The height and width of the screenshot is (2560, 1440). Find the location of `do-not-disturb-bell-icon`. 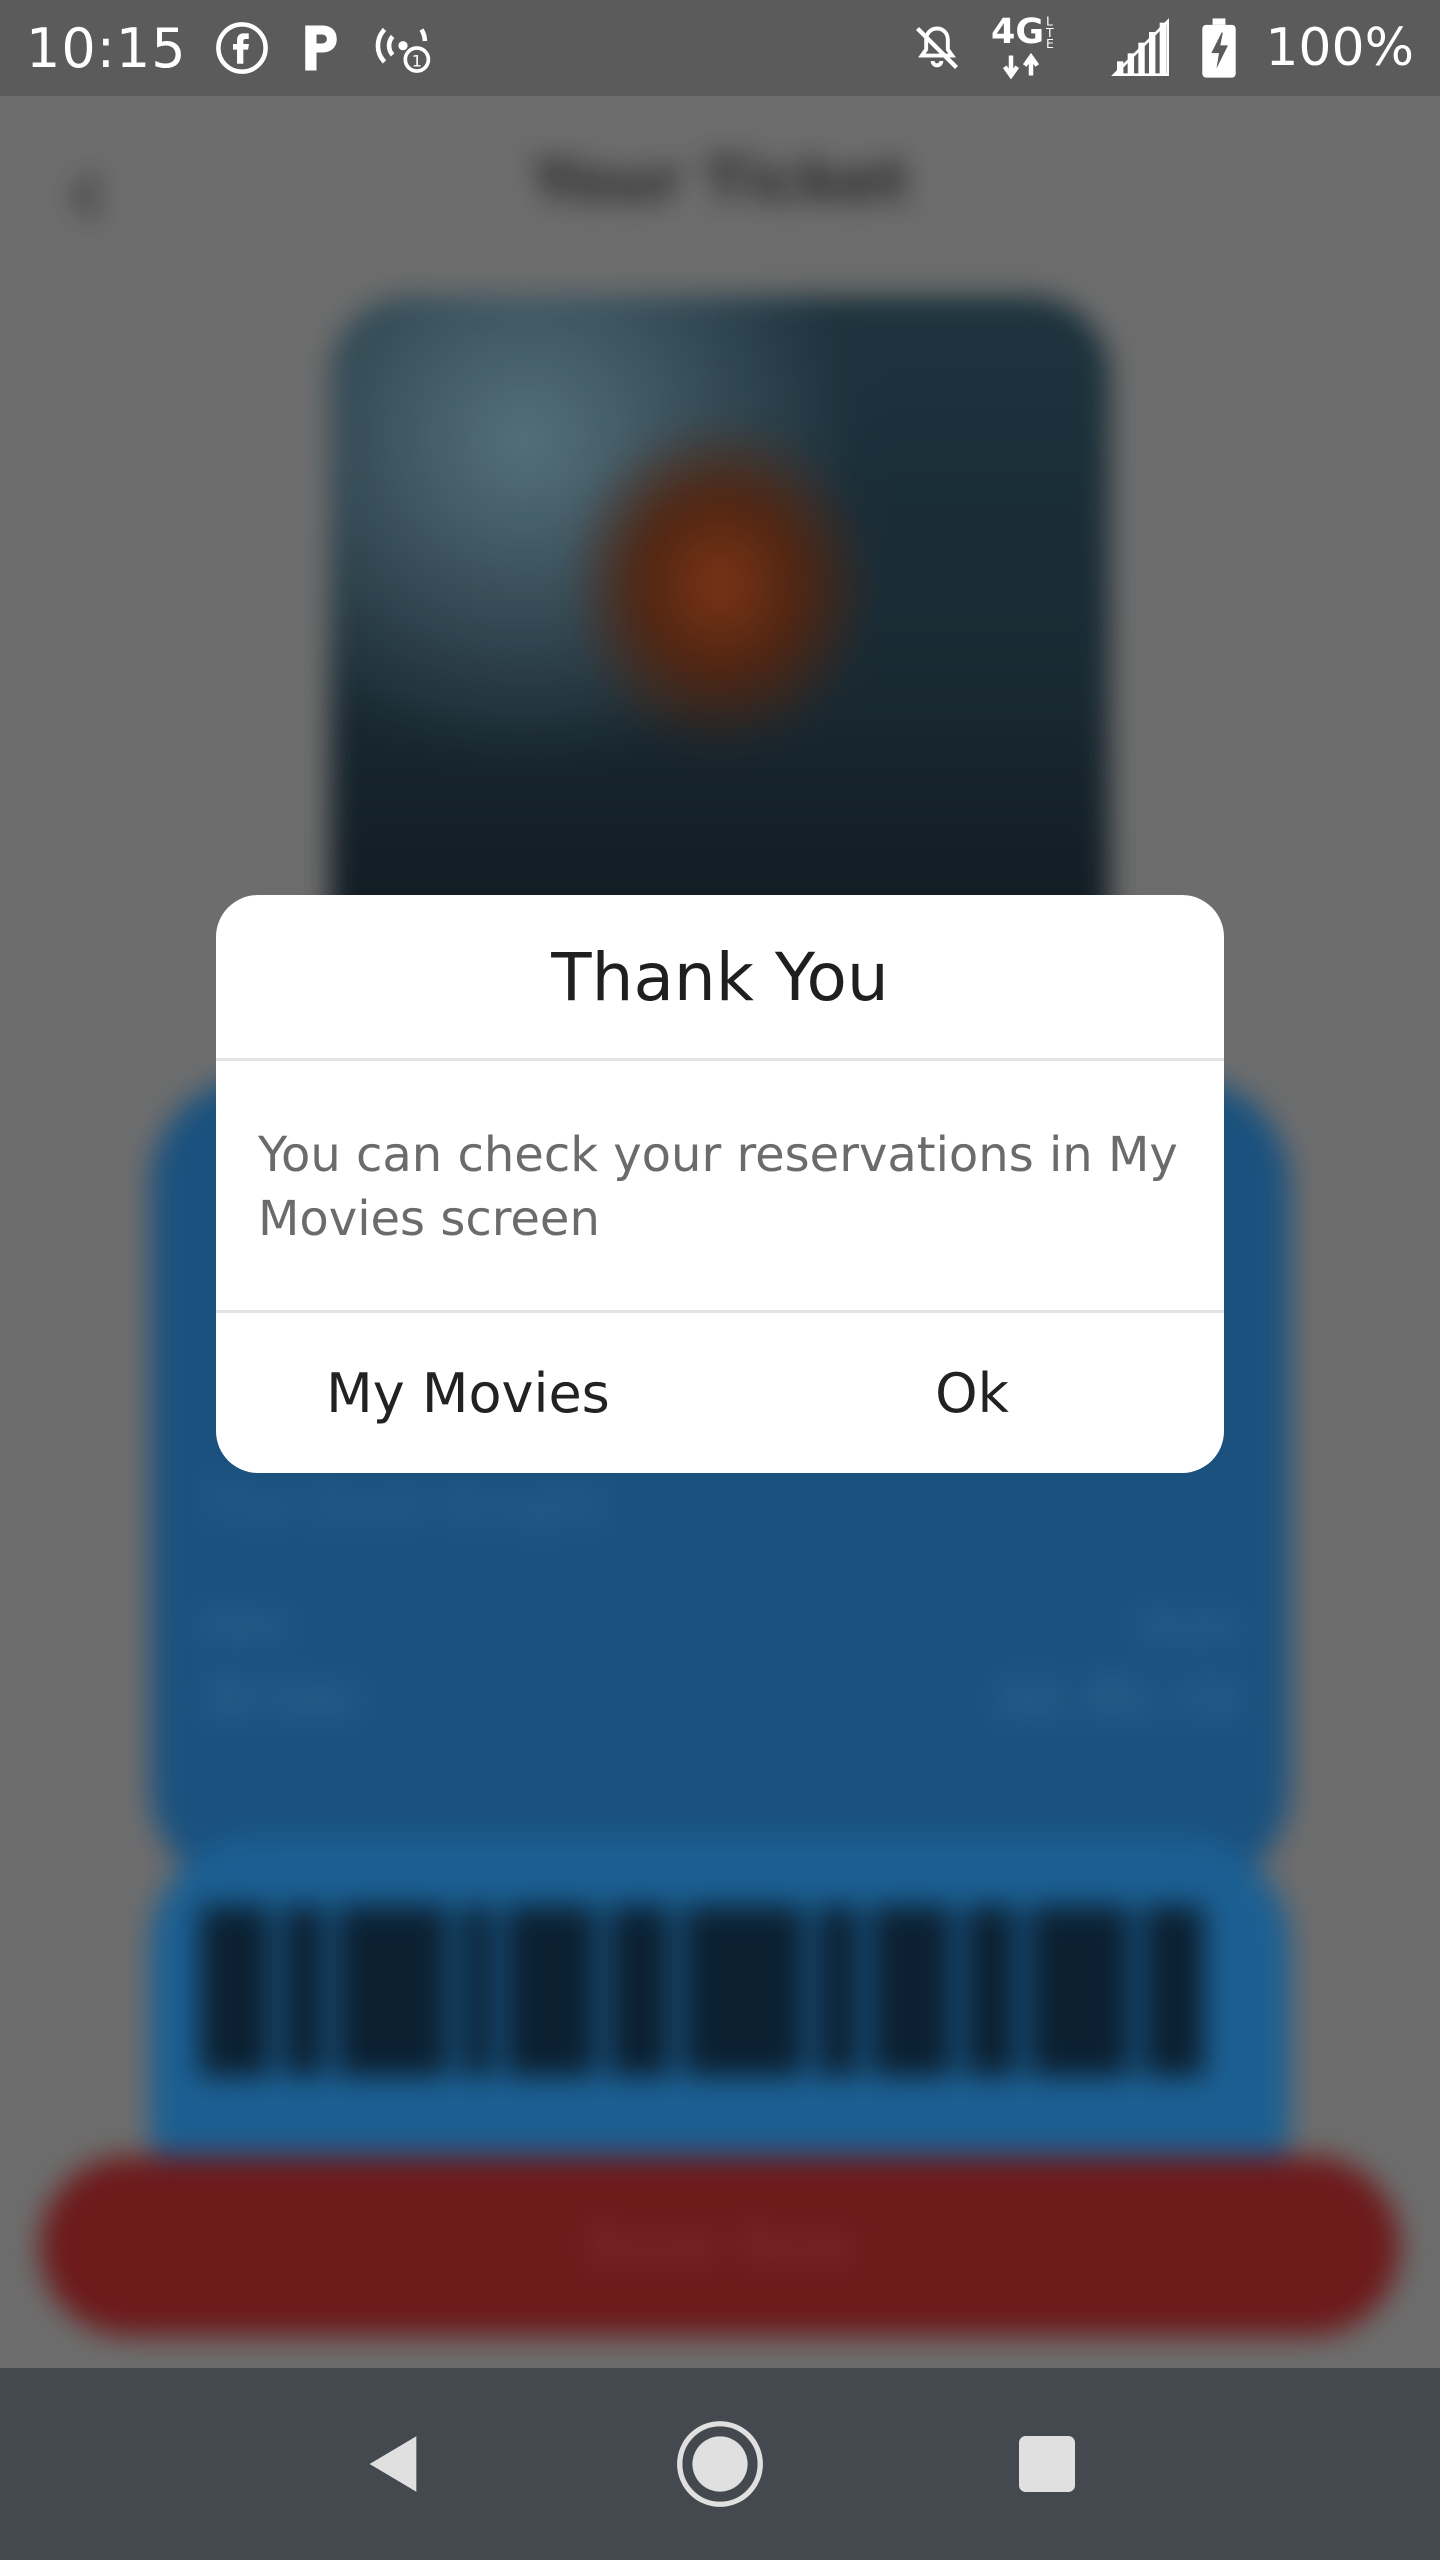

do-not-disturb-bell-icon is located at coordinates (937, 48).